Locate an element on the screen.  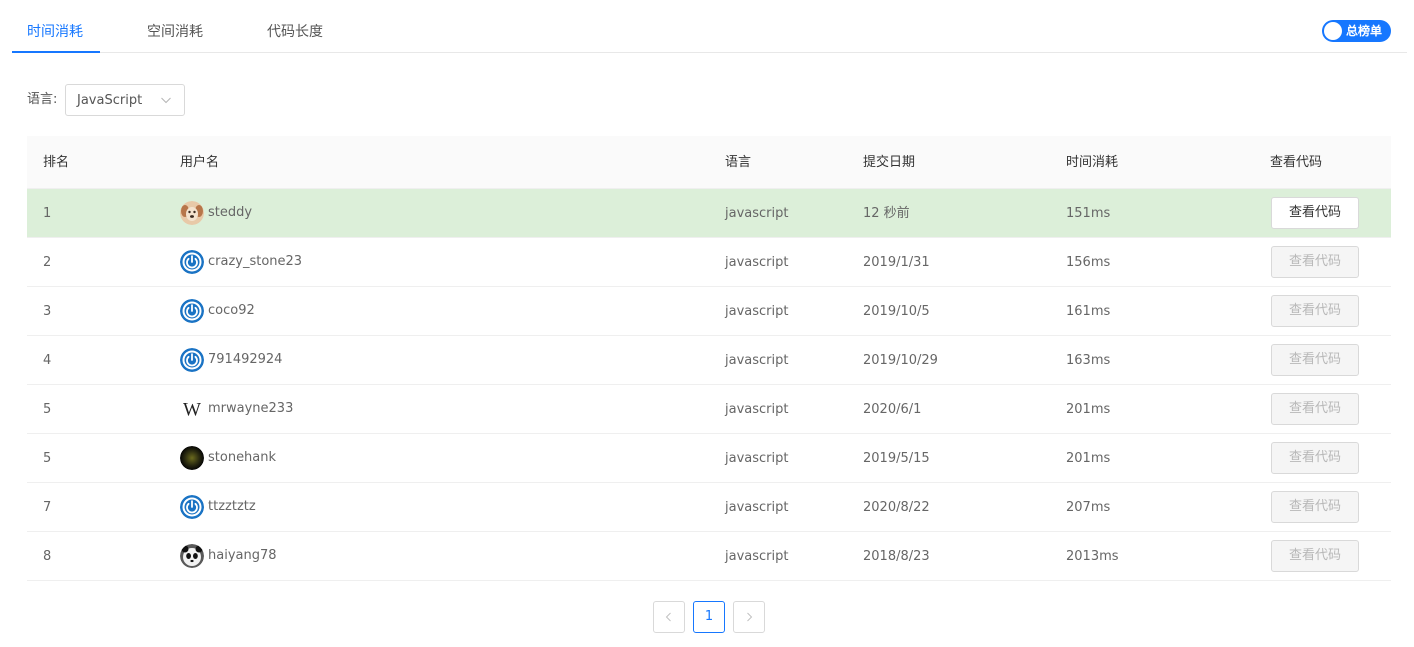
language-select: JavaScript is located at coordinates (125, 100).